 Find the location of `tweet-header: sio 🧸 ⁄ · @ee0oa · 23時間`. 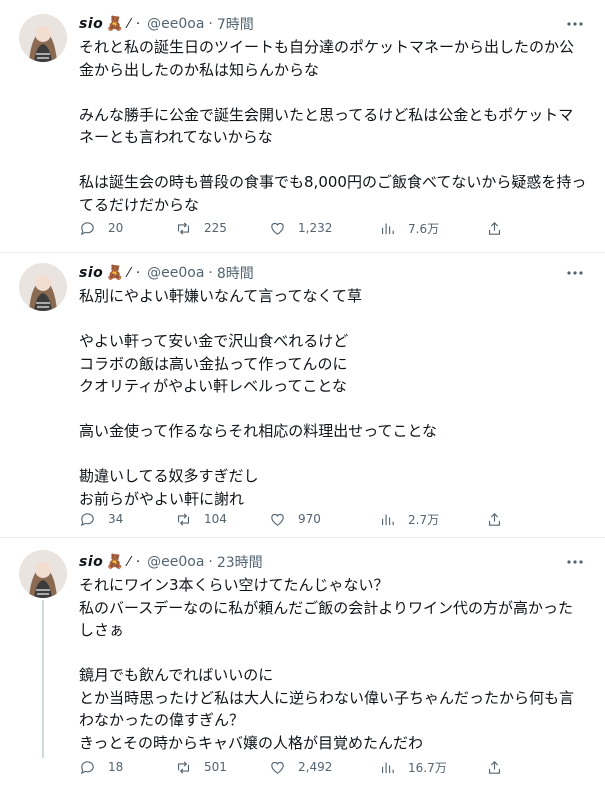

tweet-header: sio 🧸 ⁄ · @ee0oa · 23時間 is located at coordinates (171, 562).